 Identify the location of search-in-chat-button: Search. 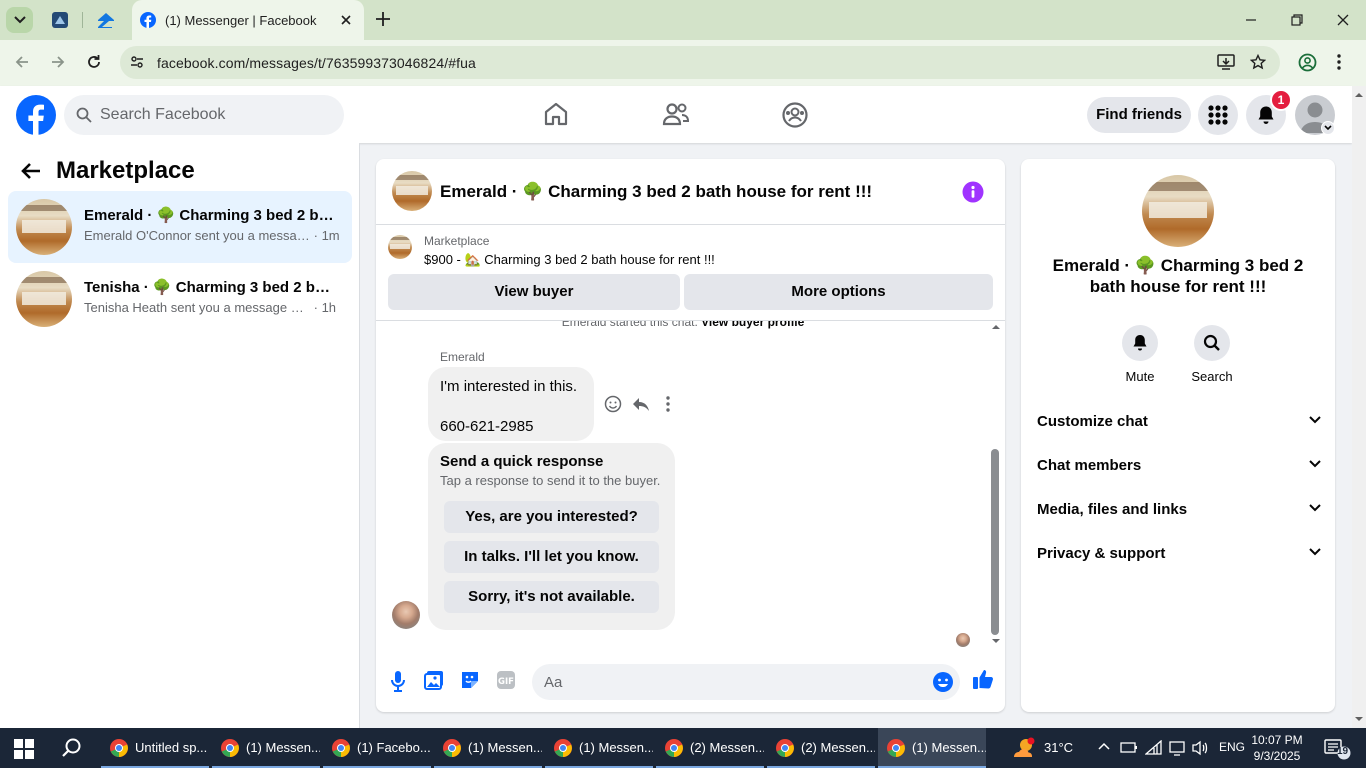
(1212, 354).